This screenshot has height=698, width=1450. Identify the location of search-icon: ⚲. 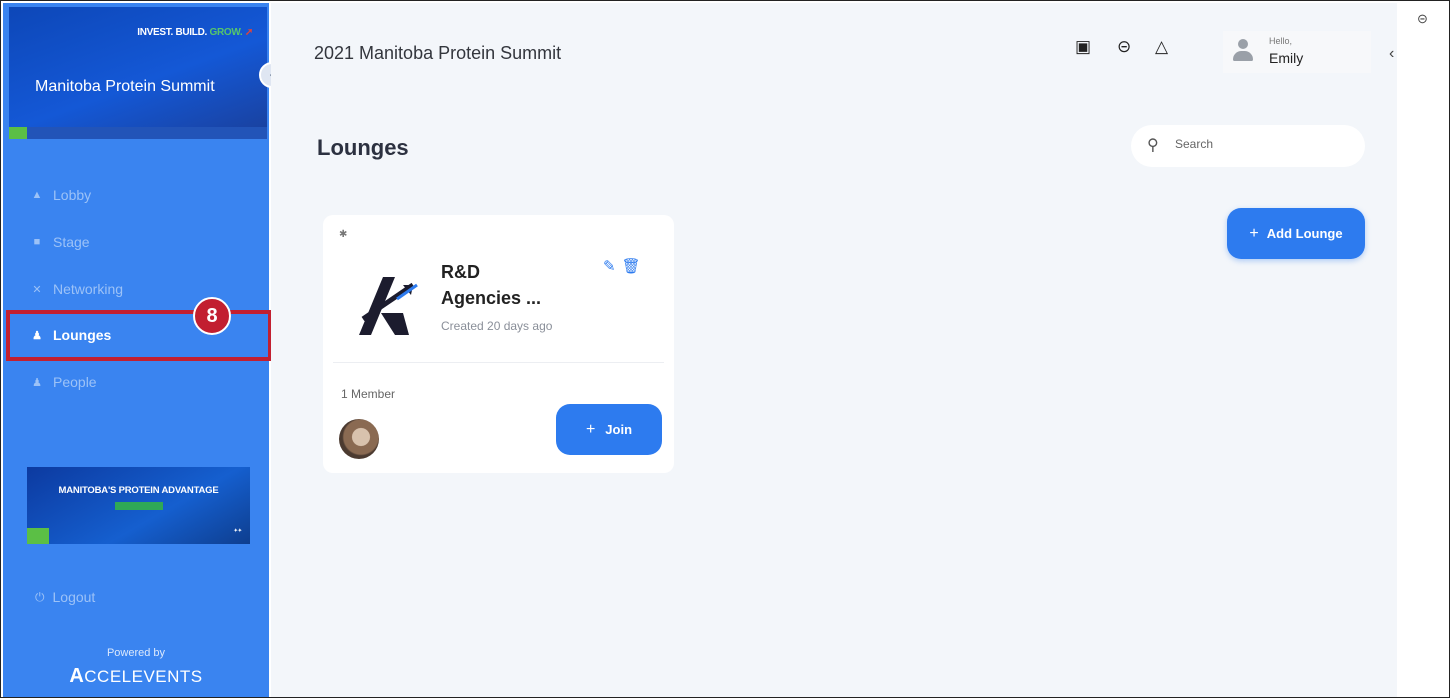
(1153, 145).